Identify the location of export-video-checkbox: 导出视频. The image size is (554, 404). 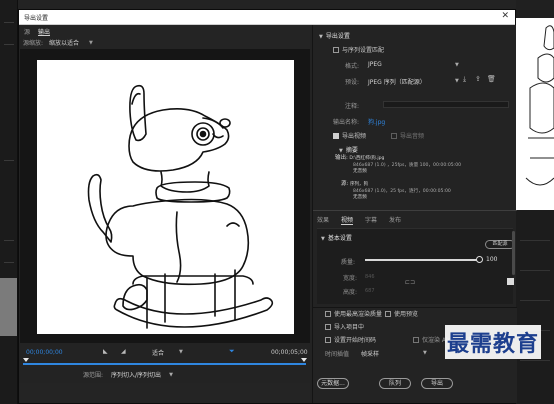
(349, 135).